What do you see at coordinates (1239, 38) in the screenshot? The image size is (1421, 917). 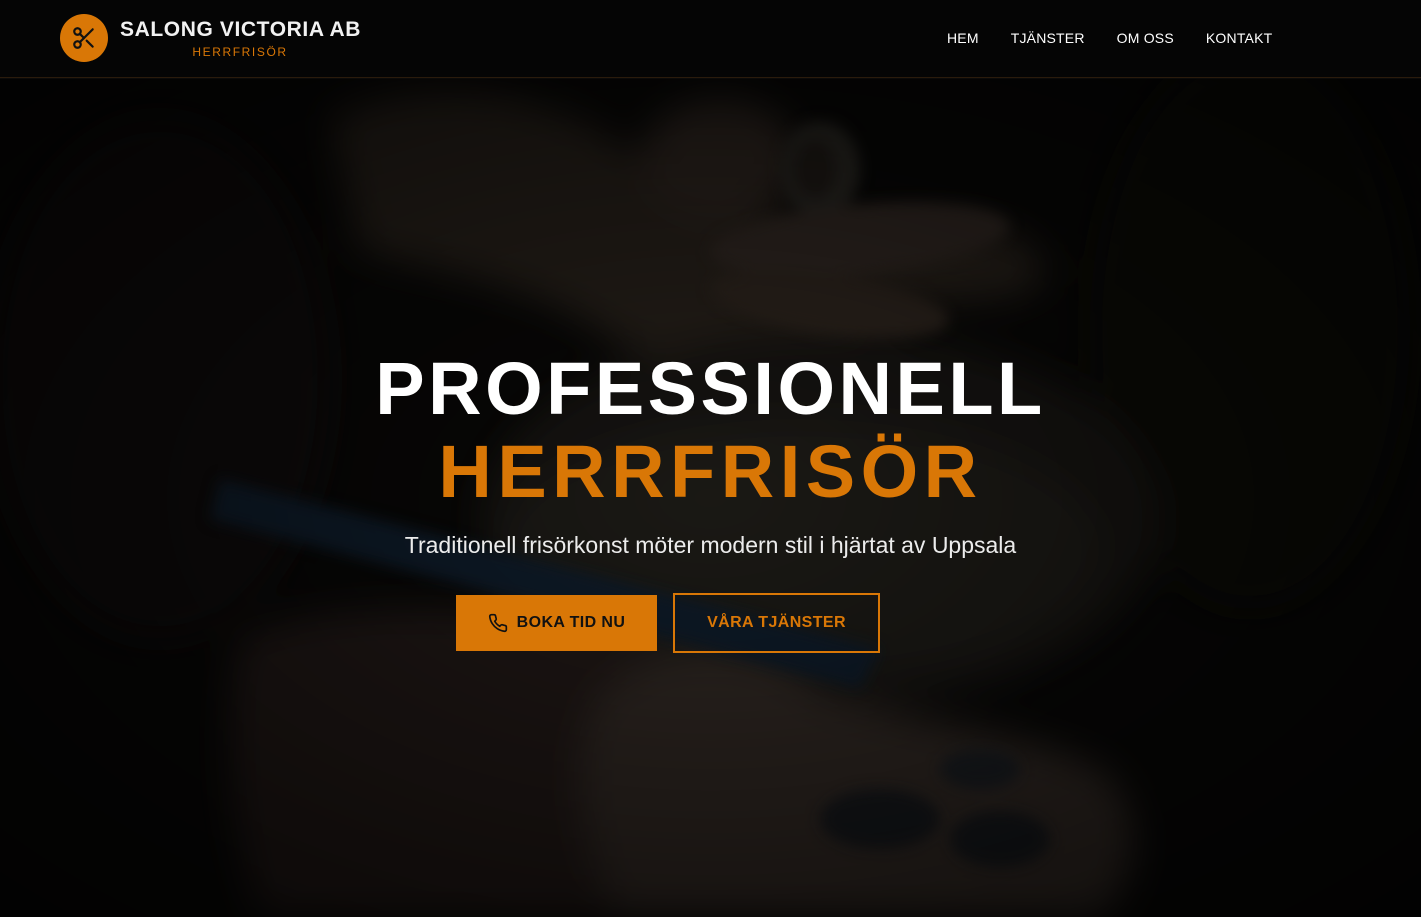 I see `nav-item-kontakt: KONTAKT` at bounding box center [1239, 38].